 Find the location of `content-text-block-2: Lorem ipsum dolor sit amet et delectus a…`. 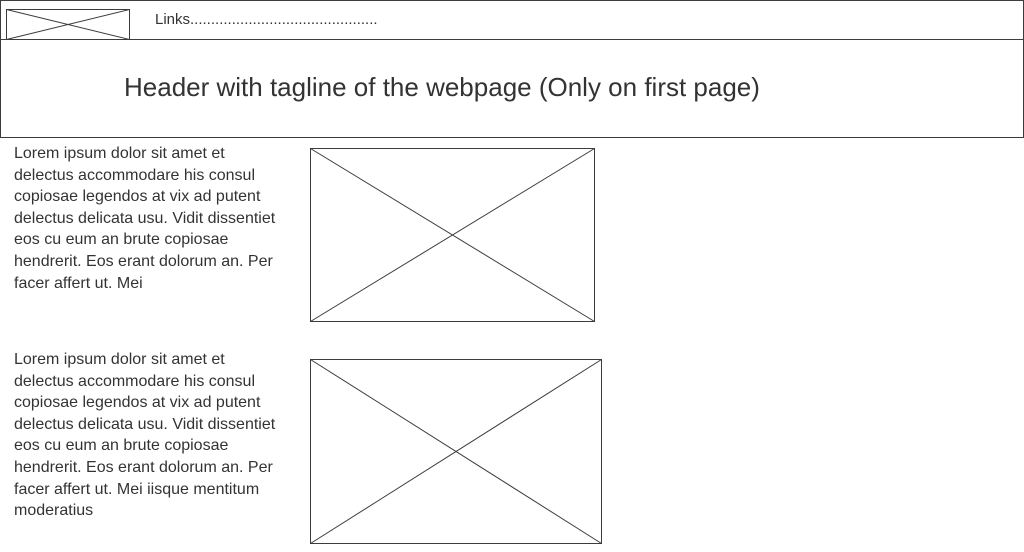

content-text-block-2: Lorem ipsum dolor sit amet et delectus a… is located at coordinates (145, 435).